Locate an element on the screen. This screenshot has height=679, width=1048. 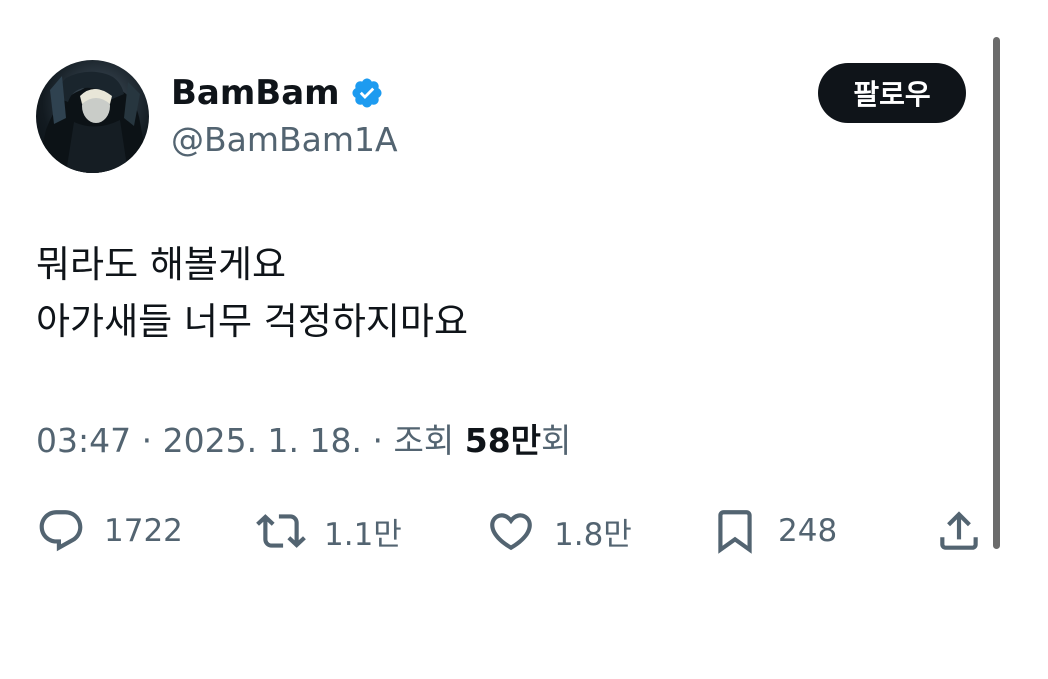
views-count: 58만 is located at coordinates (503, 440).